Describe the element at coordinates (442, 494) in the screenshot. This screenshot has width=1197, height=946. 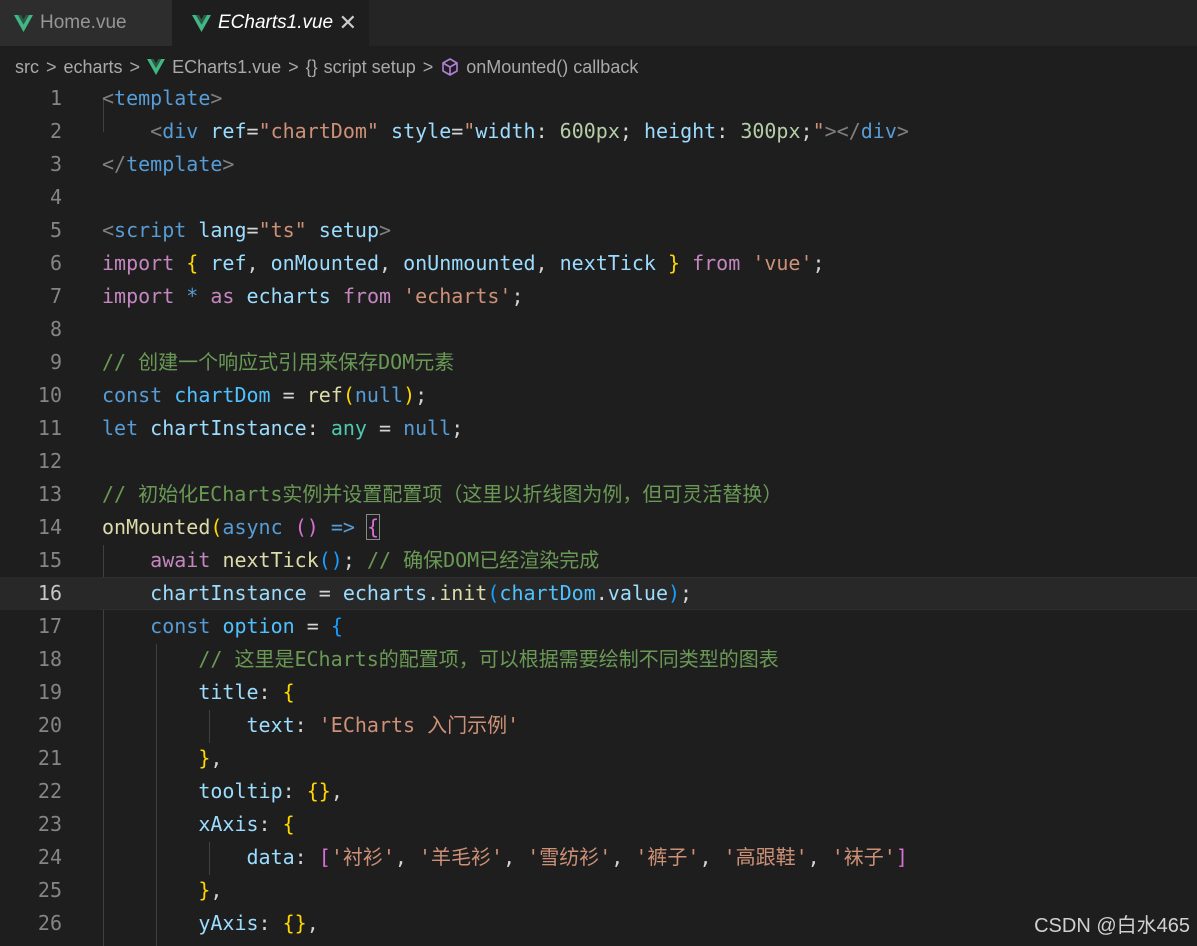
I see `code-text: // 初始化ECharts实例并设置配置项（这里以折线图为例，但可灵活替换）` at that location.